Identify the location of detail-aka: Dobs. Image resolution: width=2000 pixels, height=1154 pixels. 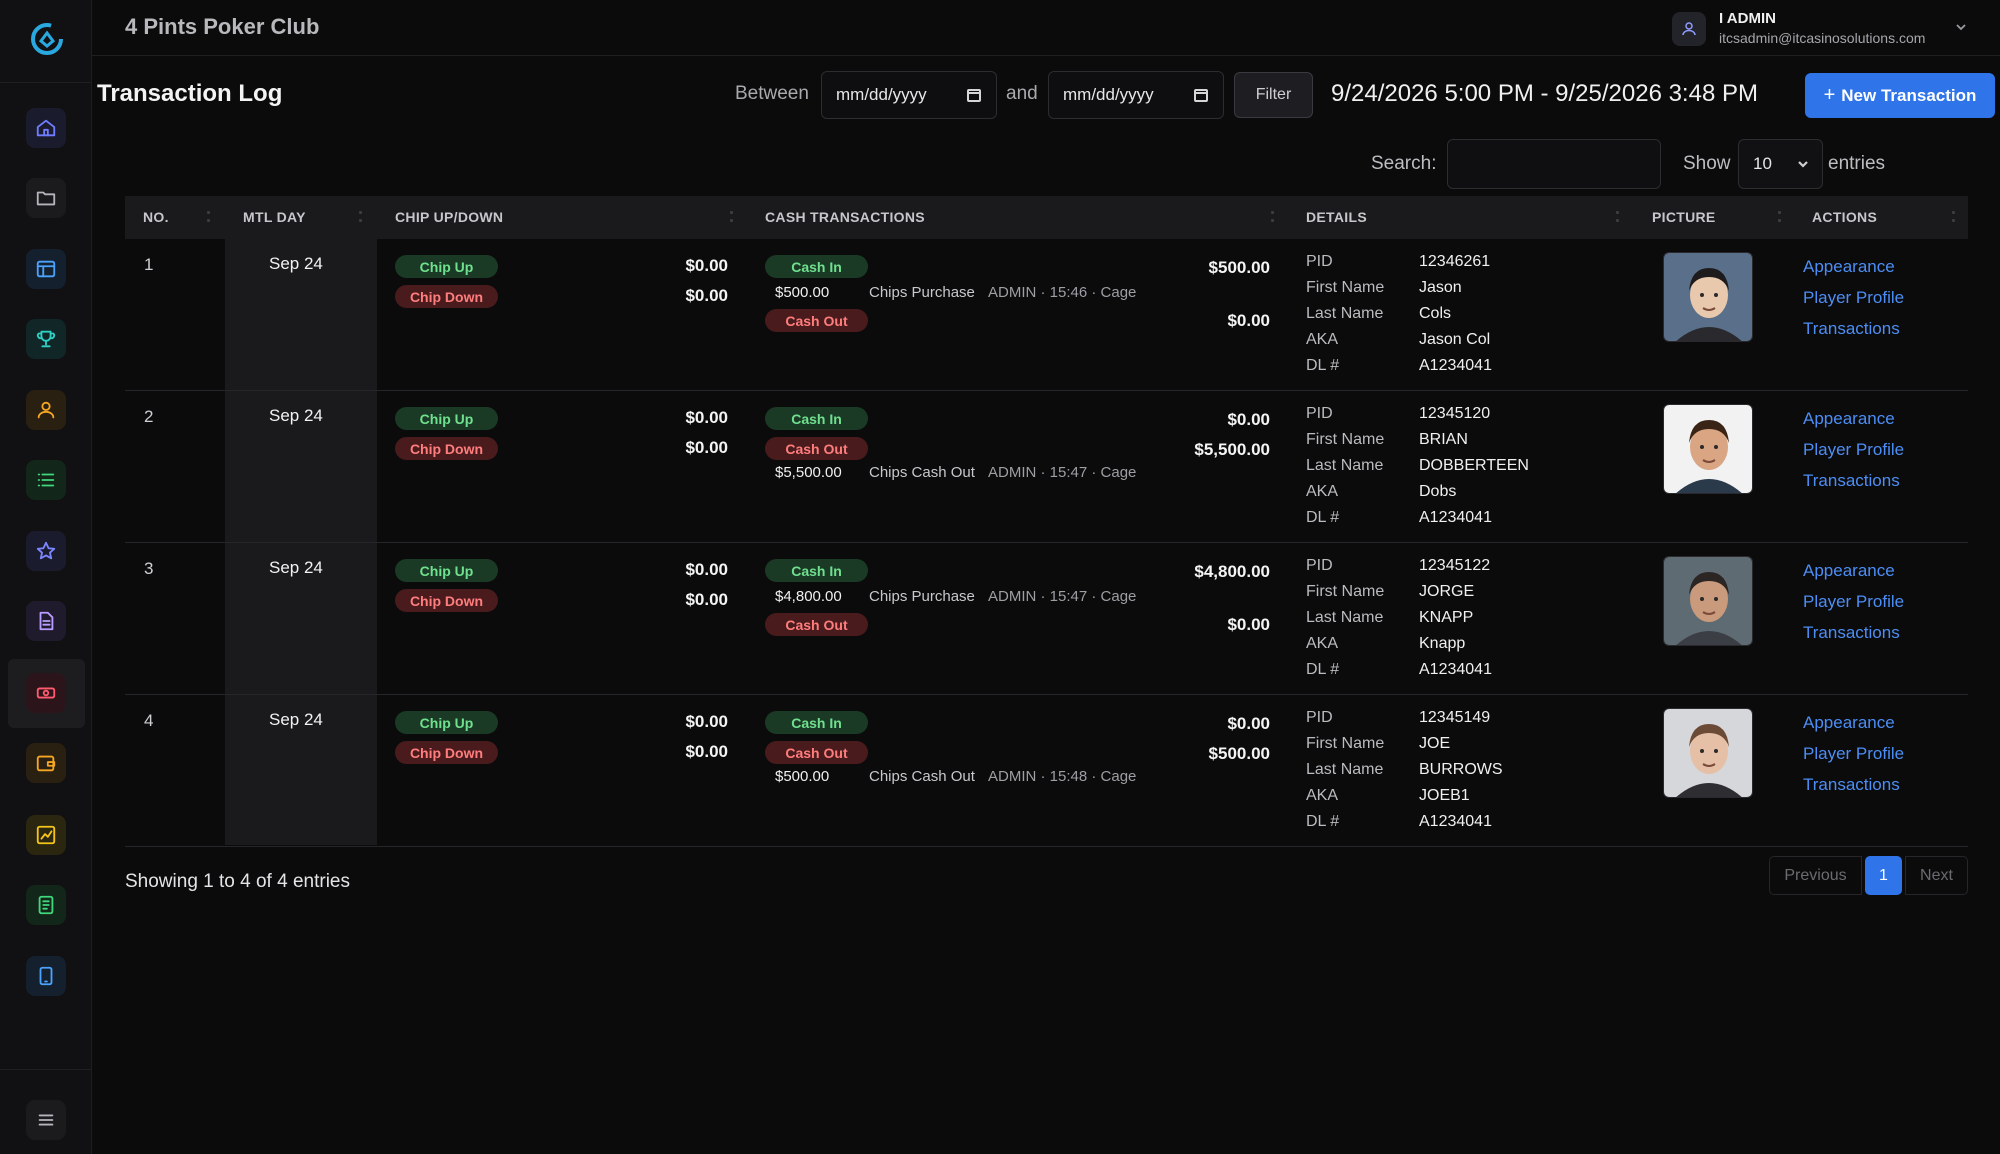
(1438, 491).